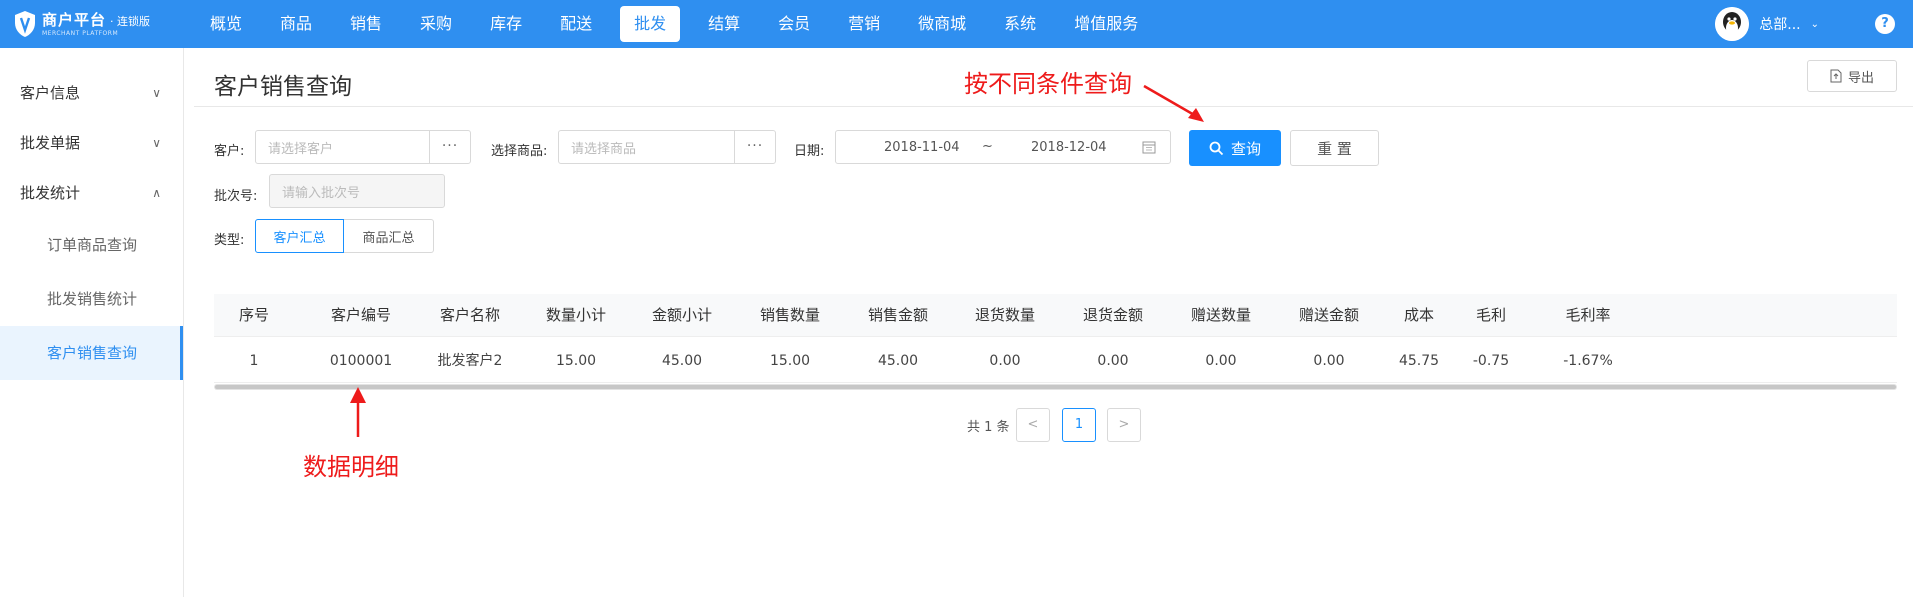 Image resolution: width=1913 pixels, height=597 pixels. Describe the element at coordinates (864, 24) in the screenshot. I see `nav-item-9: 营销` at that location.